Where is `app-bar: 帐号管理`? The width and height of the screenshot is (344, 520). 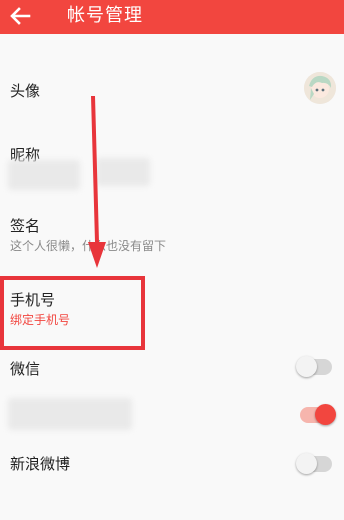
app-bar: 帐号管理 is located at coordinates (172, 17).